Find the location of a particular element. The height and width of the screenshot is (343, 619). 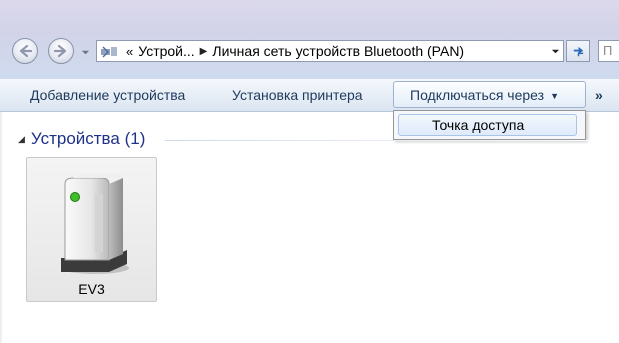

refresh-button is located at coordinates (578, 51).